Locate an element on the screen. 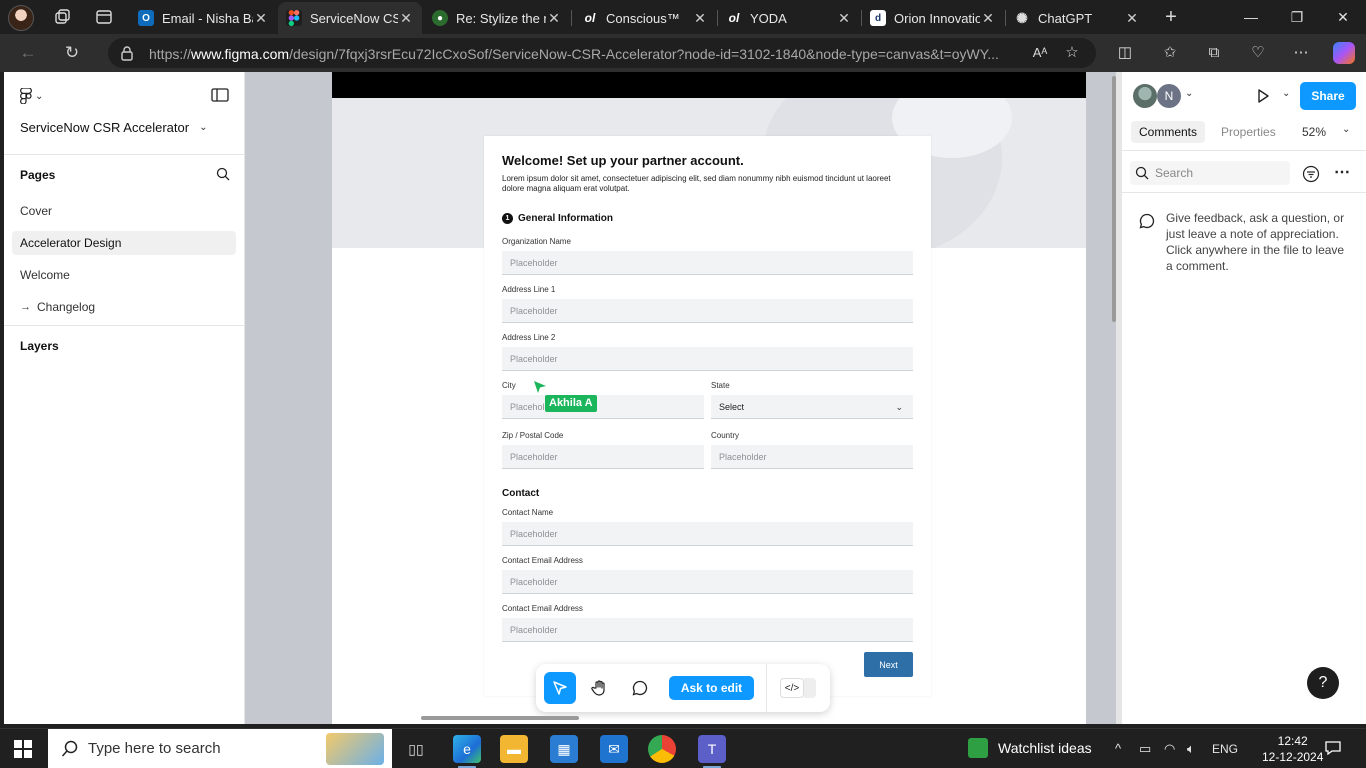  address-line1-input: Placeholder is located at coordinates (707, 311).